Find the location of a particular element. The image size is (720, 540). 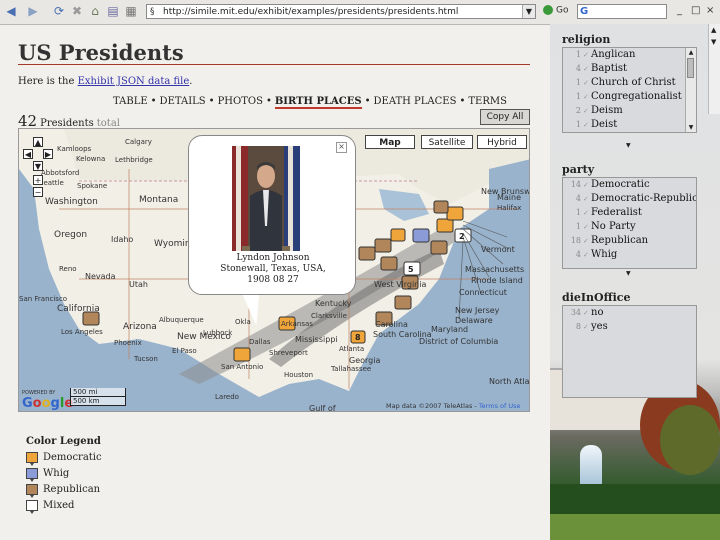

facet-item: 1 ✓ Federalist is located at coordinates (629, 213).